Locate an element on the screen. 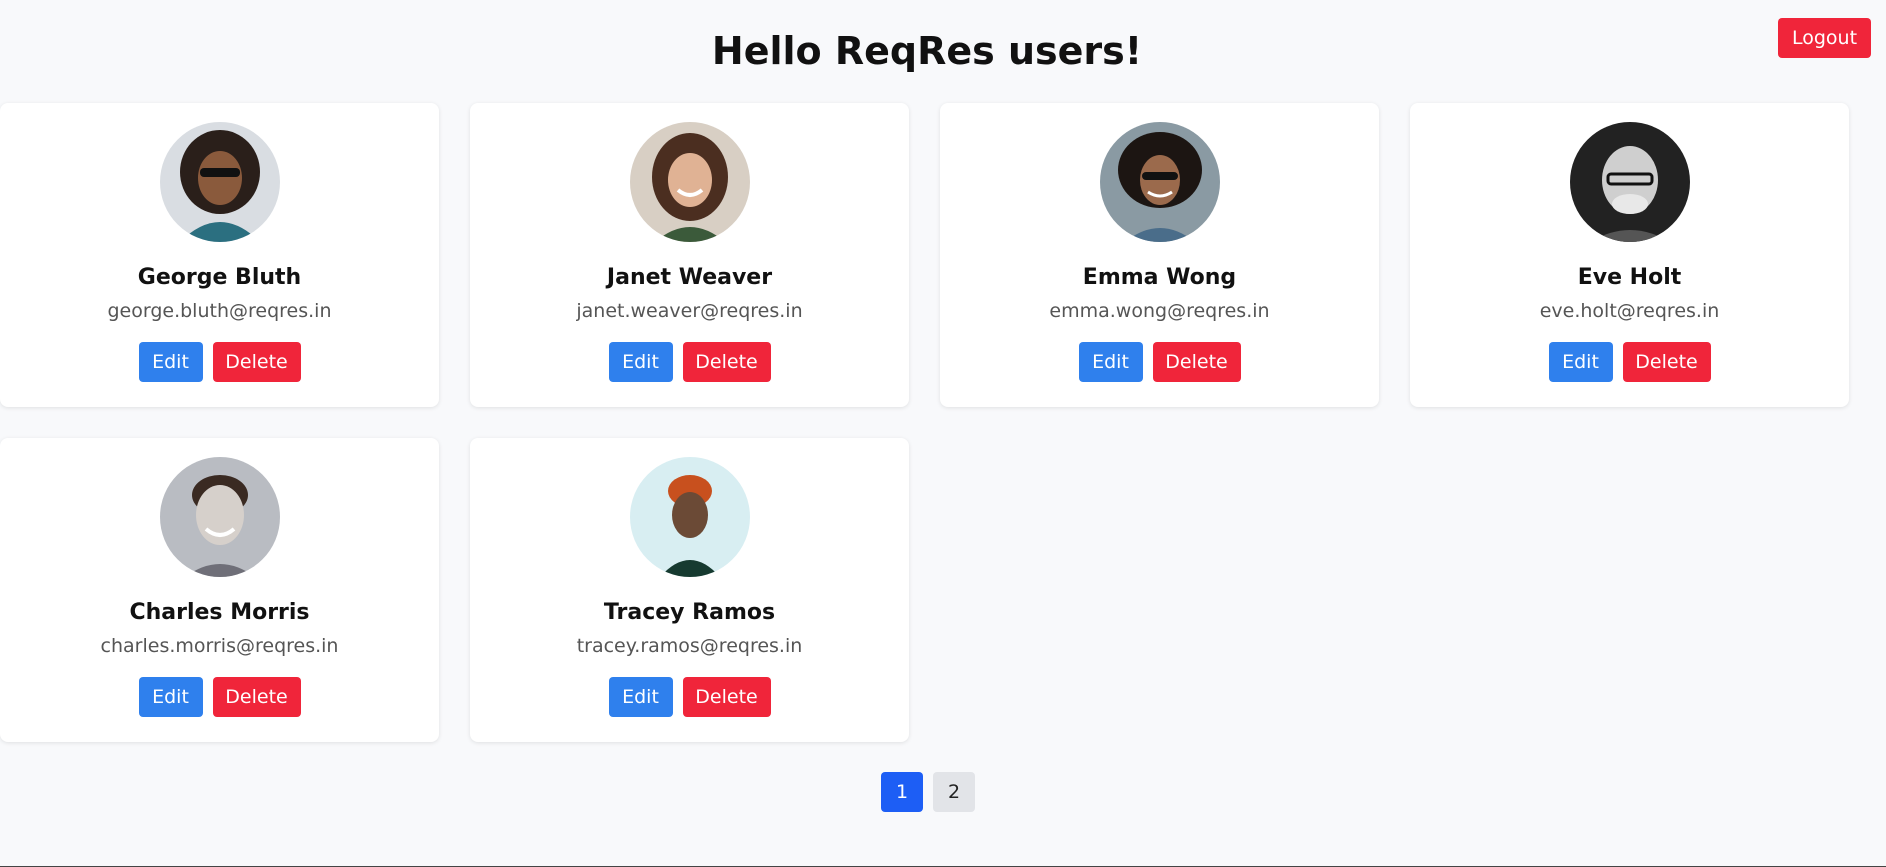  user-email: tracey.ramos@reqres.in is located at coordinates (689, 646).